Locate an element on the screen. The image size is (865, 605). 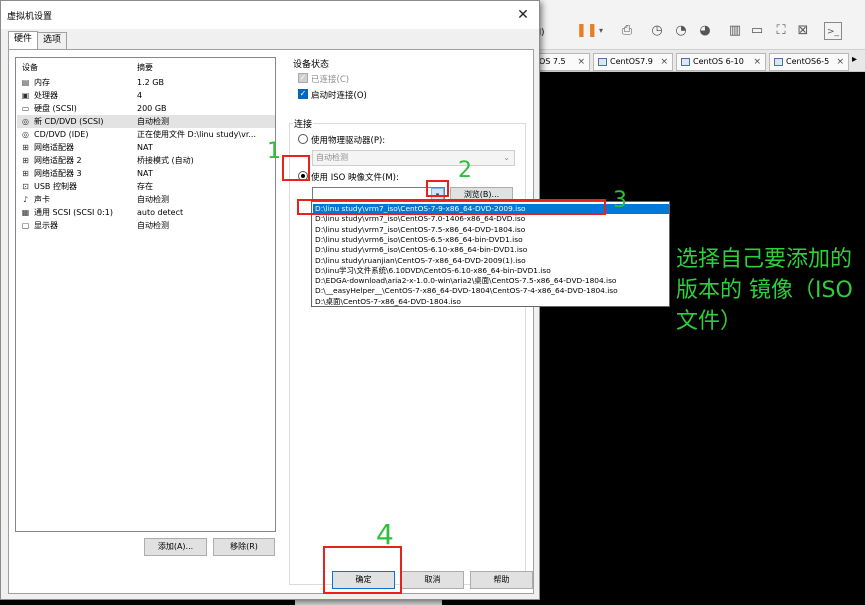
connected-label: 已连接(C) is located at coordinates (330, 80).